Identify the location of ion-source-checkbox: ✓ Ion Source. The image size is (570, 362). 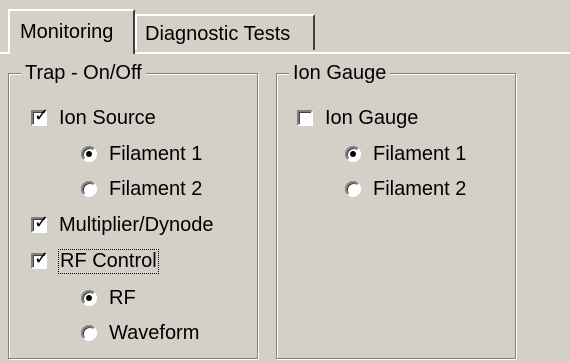
(93, 118).